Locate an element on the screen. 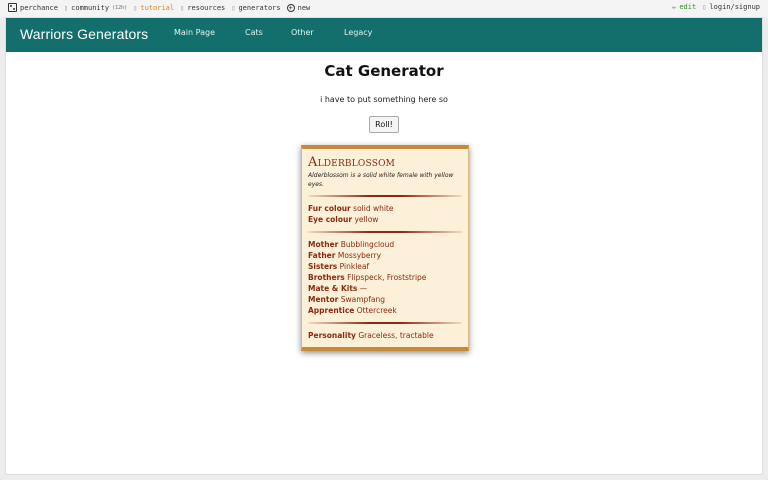 This screenshot has height=480, width=768. mate-kits-label: Mate & Kits is located at coordinates (333, 288).